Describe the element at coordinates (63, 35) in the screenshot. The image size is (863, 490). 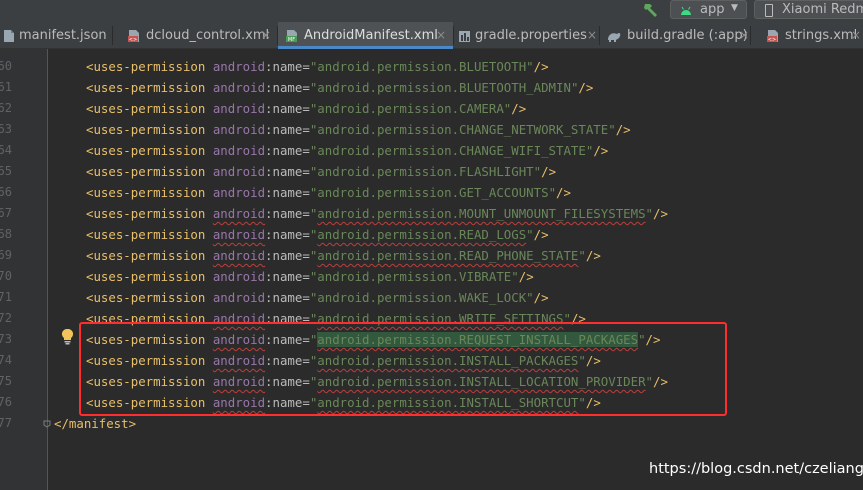
I see `tab-label: manifest.json` at that location.